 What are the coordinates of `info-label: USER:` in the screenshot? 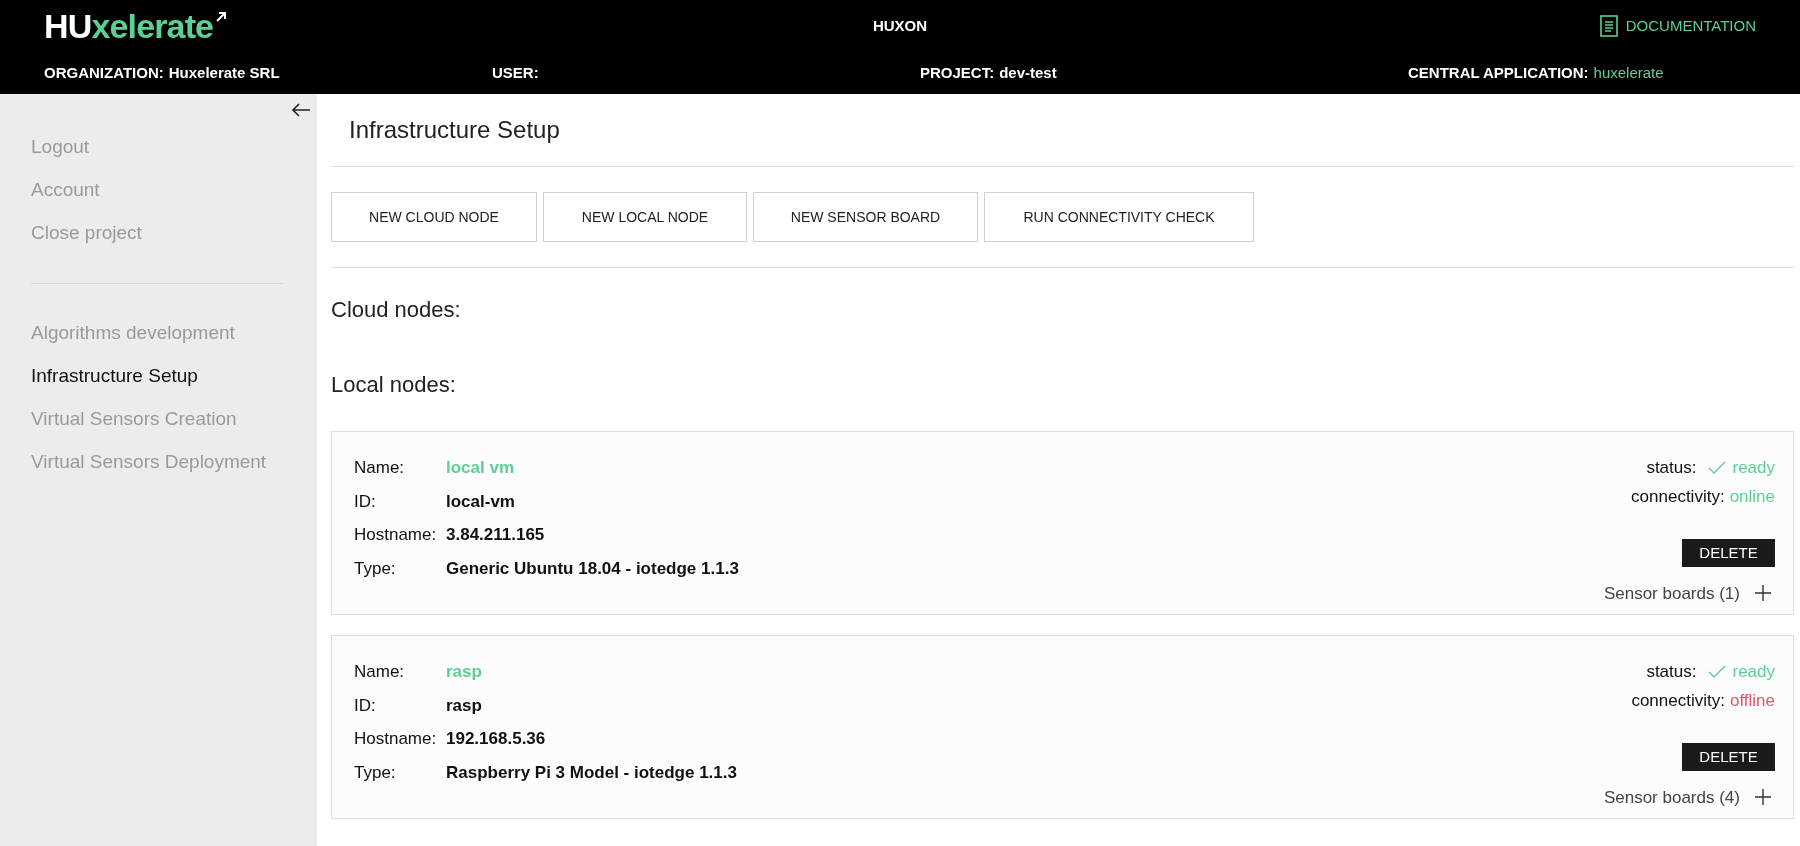 It's located at (515, 72).